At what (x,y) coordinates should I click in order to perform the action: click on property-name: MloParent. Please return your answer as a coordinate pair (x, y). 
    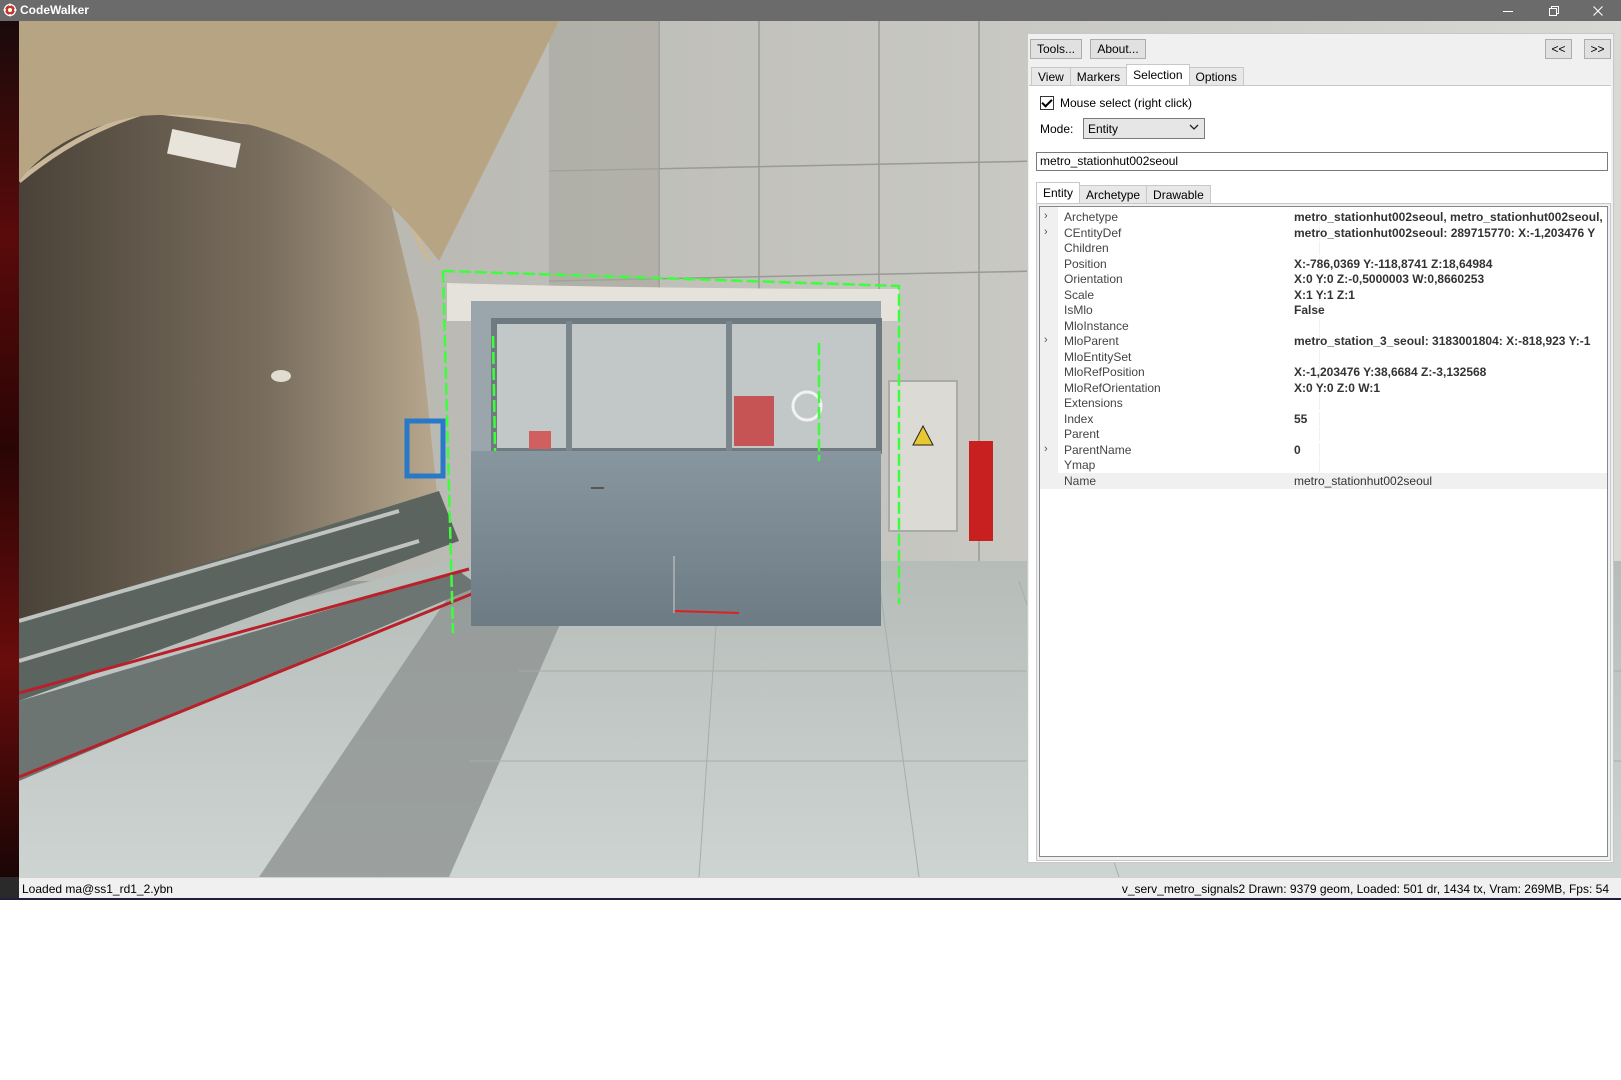
    Looking at the image, I should click on (1192, 341).